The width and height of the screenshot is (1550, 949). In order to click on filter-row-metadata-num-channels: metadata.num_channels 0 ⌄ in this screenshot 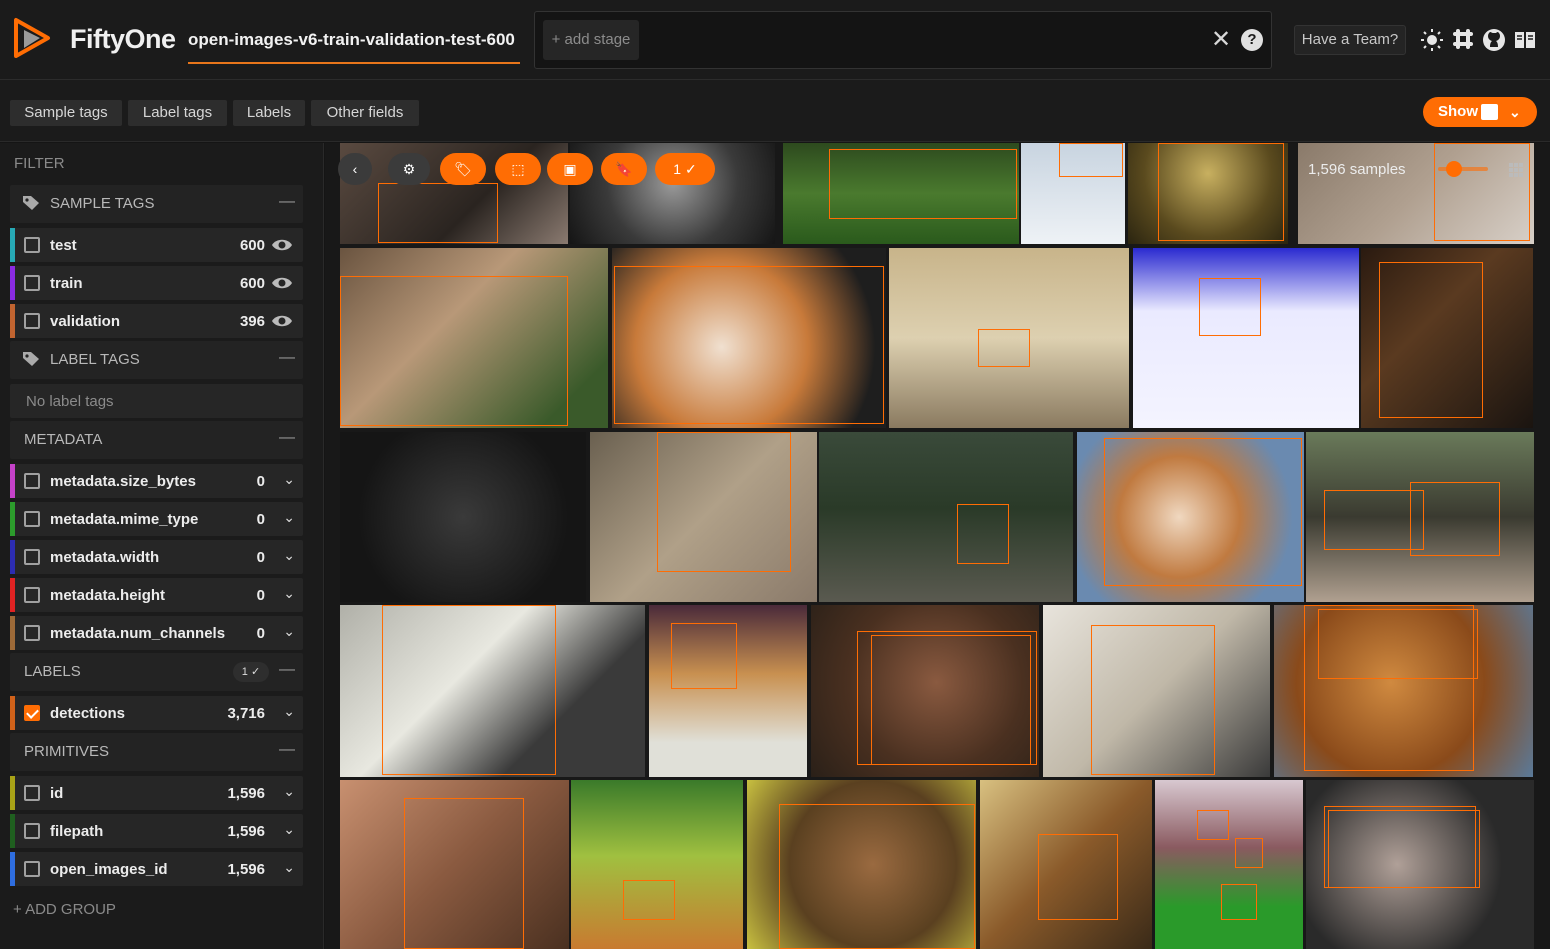, I will do `click(156, 633)`.